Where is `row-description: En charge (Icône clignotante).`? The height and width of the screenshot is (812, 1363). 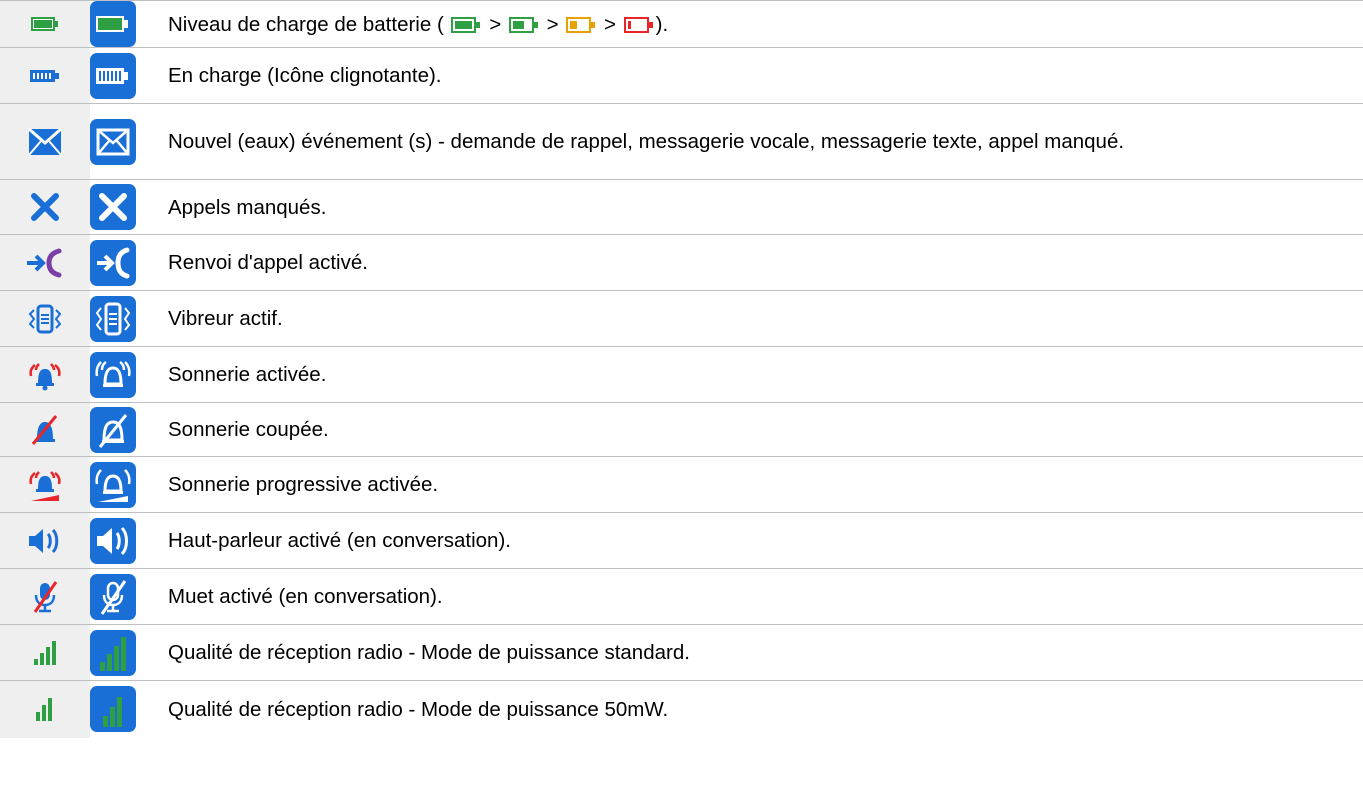
row-description: En charge (Icône clignotante). is located at coordinates (765, 75).